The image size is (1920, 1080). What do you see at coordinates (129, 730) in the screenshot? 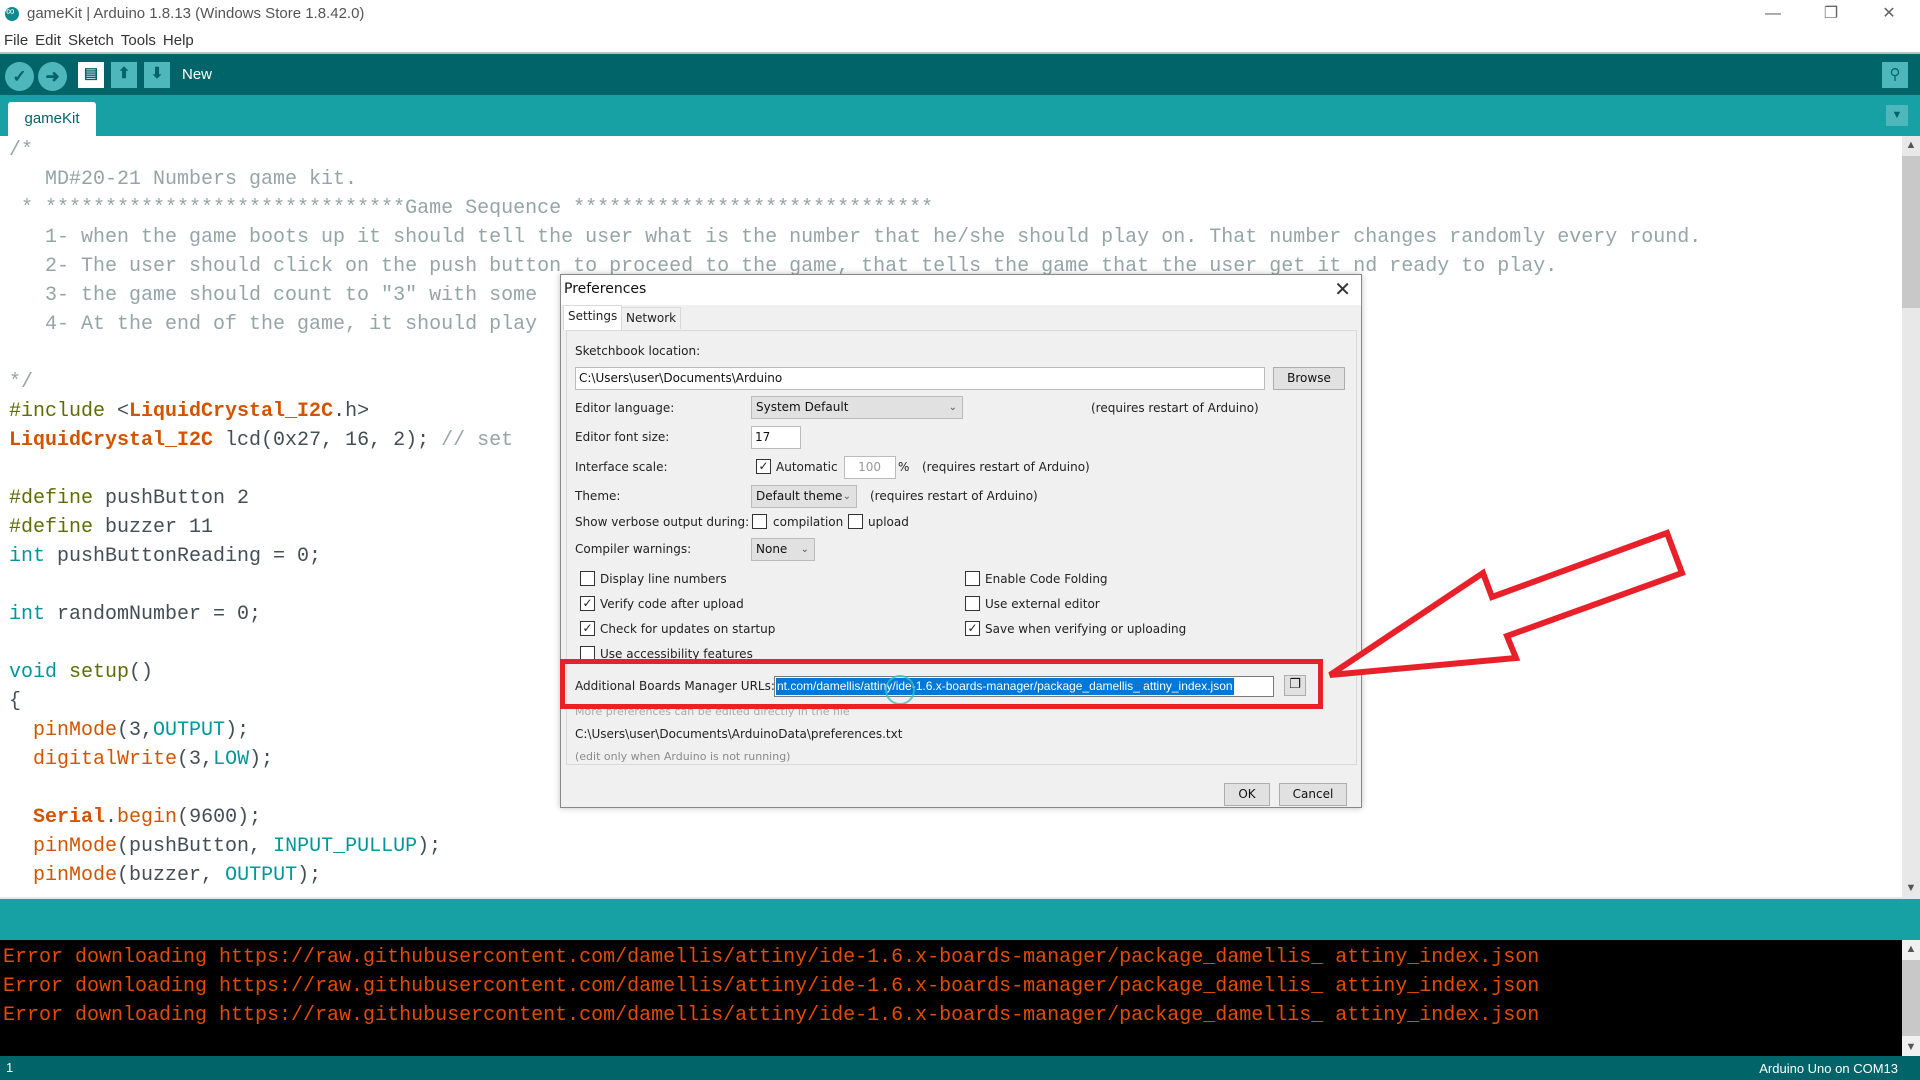
I see `code-line: pinMode(3,OUTPUT);` at bounding box center [129, 730].